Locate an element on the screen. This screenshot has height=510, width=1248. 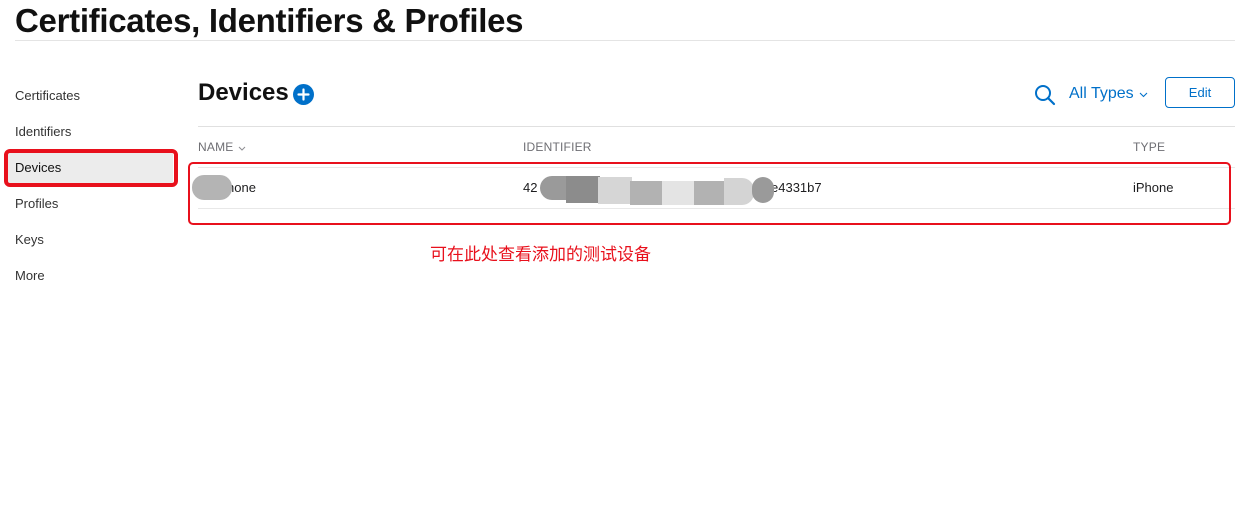
annotation-box-row is located at coordinates (709, 193).